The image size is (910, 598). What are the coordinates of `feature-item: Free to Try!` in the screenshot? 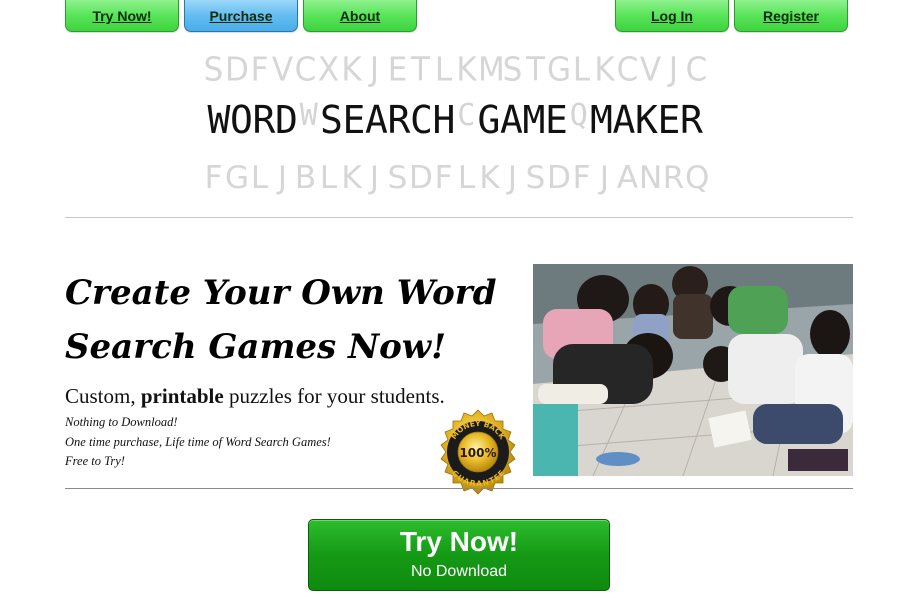 It's located at (95, 461).